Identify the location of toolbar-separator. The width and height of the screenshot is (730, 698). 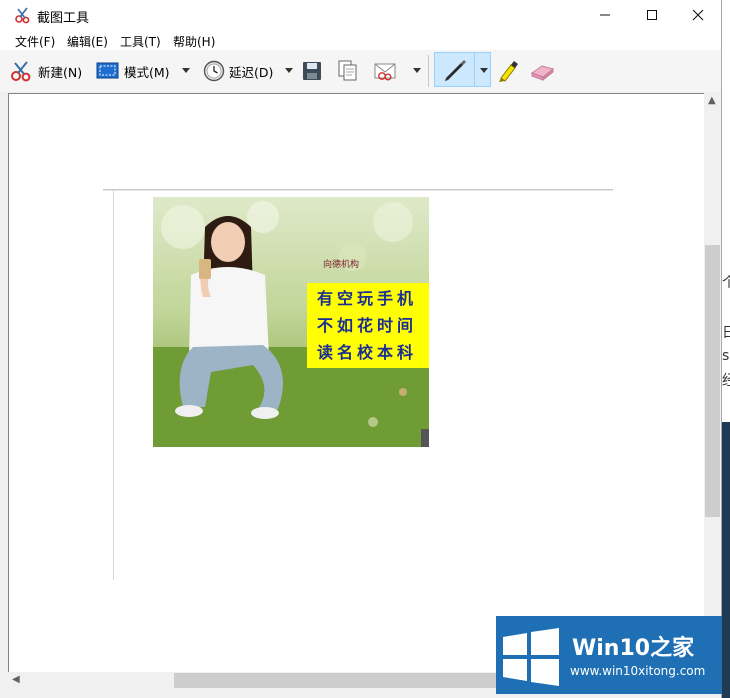
(428, 71).